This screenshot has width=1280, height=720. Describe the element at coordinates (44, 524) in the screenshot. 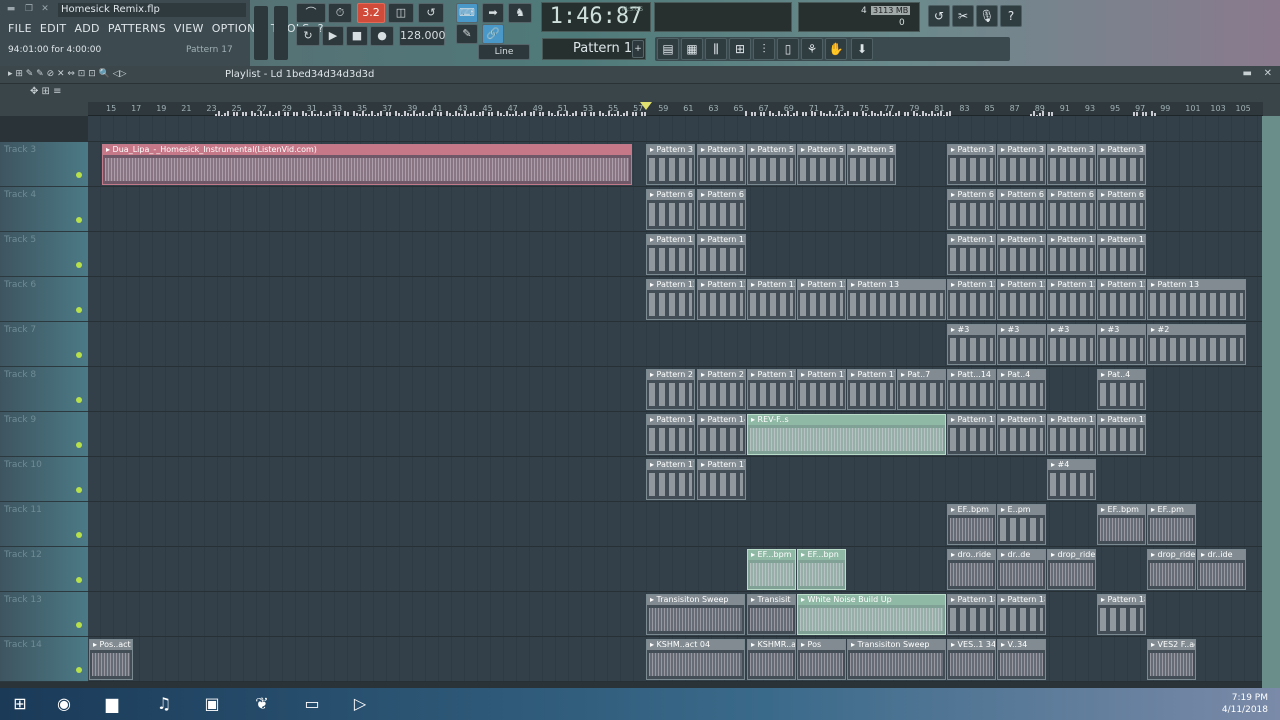

I see `track-header: Track 11` at that location.